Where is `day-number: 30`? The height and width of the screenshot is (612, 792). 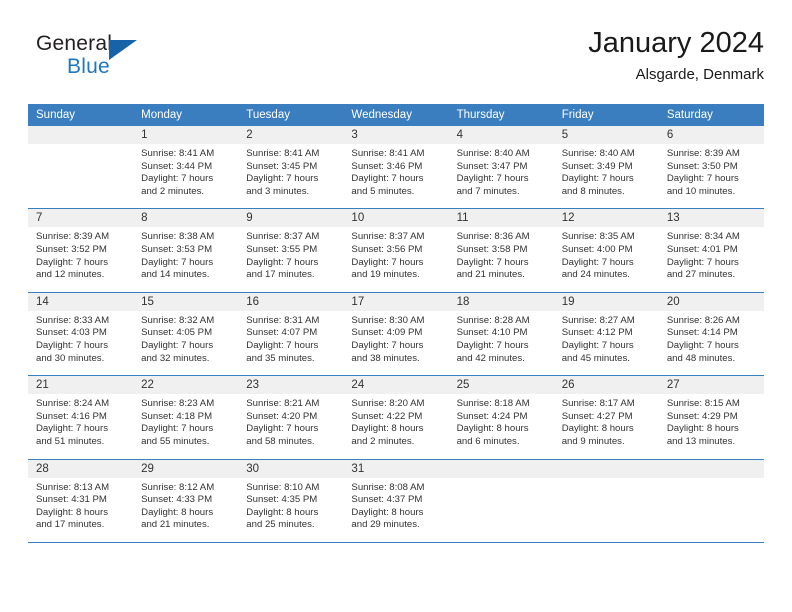
day-number: 30 is located at coordinates (291, 468).